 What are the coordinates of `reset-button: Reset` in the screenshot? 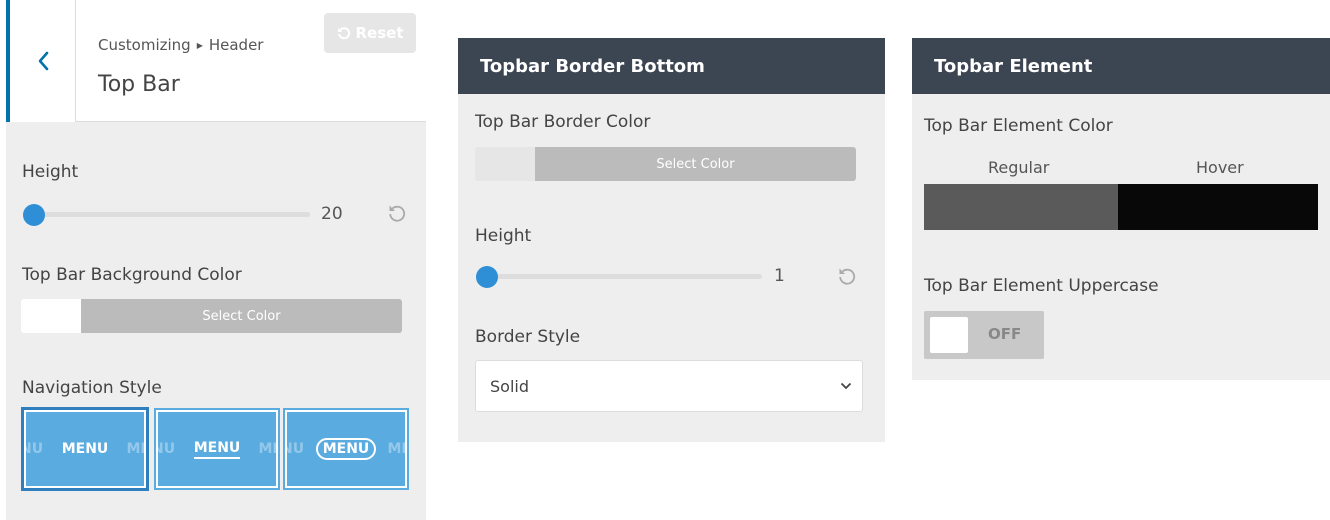 It's located at (370, 33).